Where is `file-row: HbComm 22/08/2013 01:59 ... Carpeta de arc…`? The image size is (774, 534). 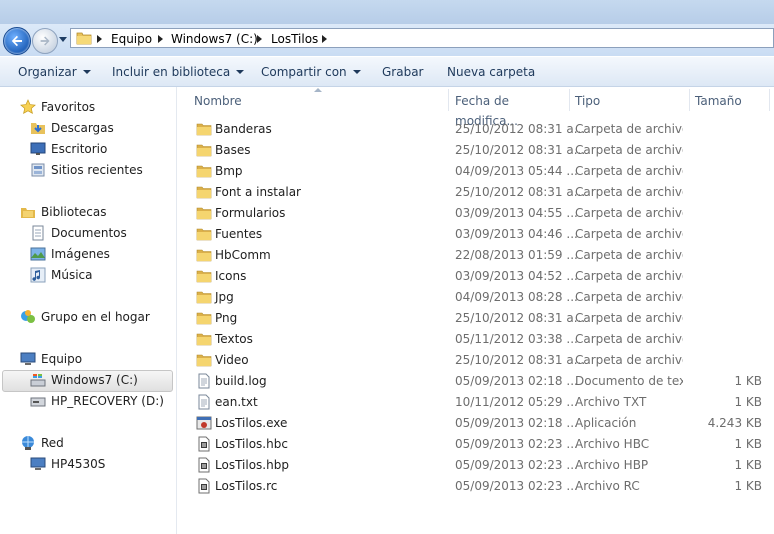 file-row: HbComm 22/08/2013 01:59 ... Carpeta de arc… is located at coordinates (475, 255).